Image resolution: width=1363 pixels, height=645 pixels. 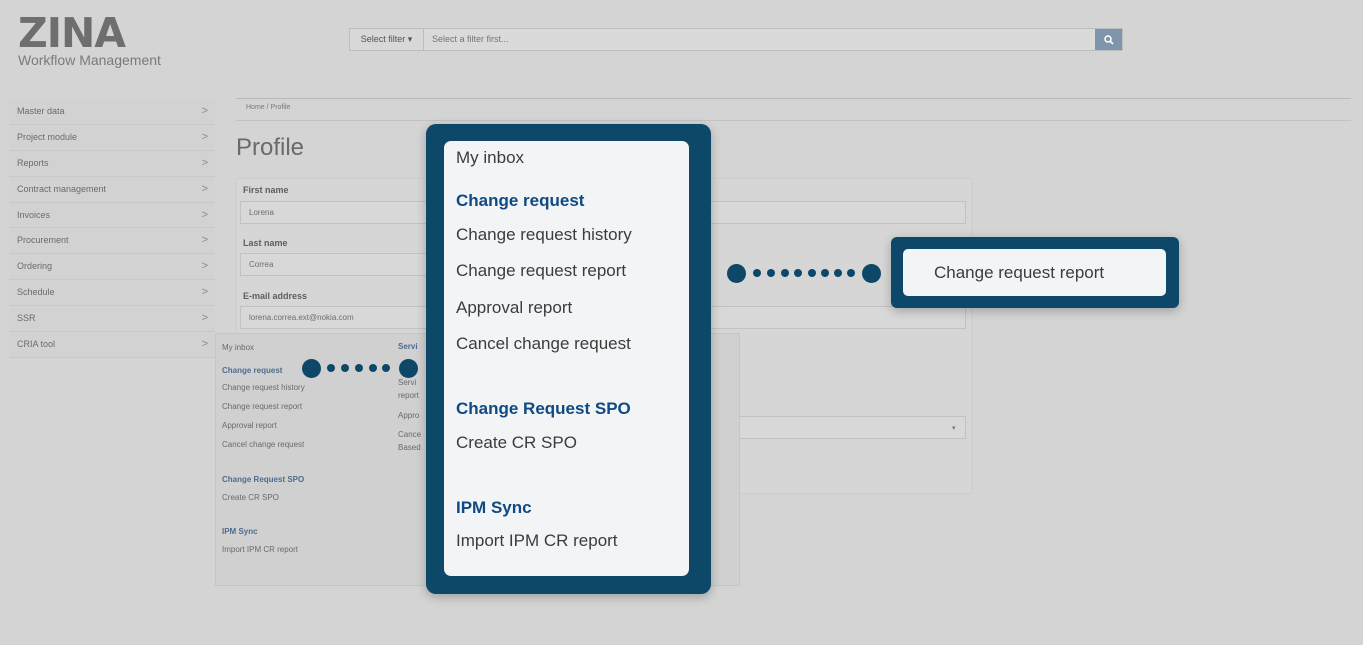 What do you see at coordinates (270, 147) in the screenshot?
I see `page-title: Profile` at bounding box center [270, 147].